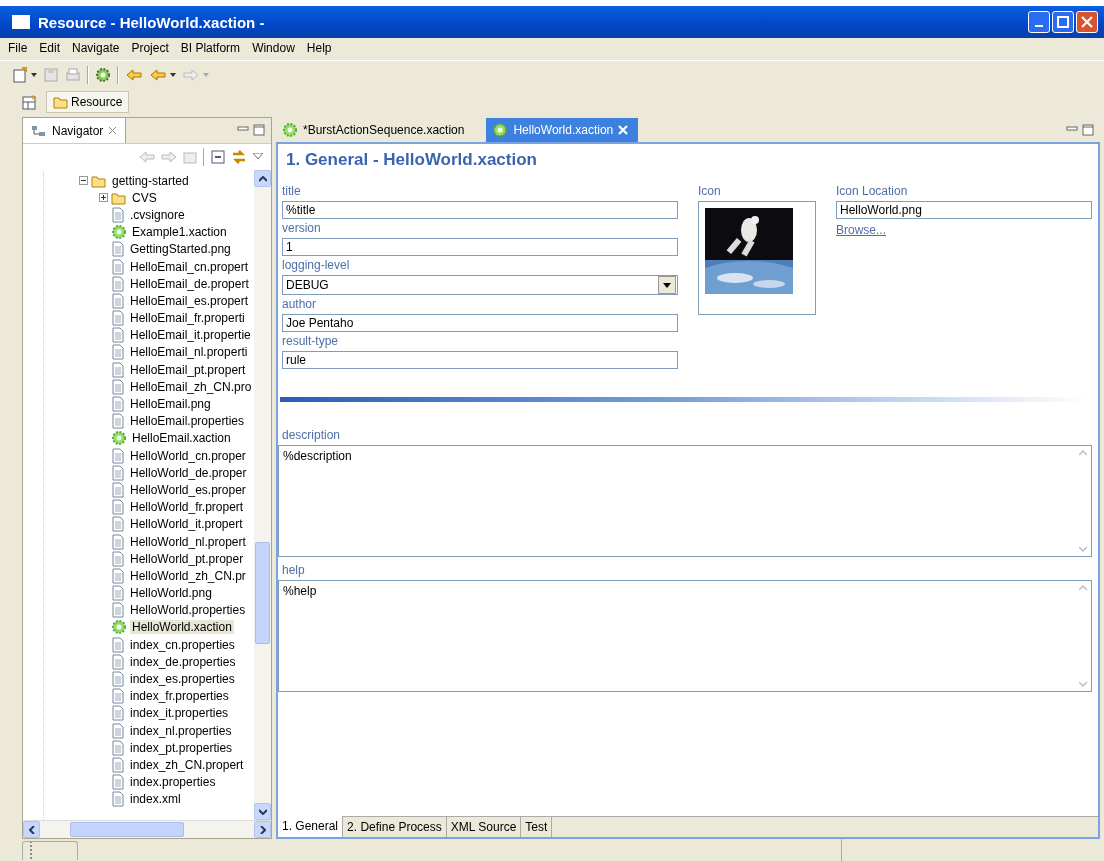 The image size is (1104, 861). I want to click on print-icon, so click(73, 75).